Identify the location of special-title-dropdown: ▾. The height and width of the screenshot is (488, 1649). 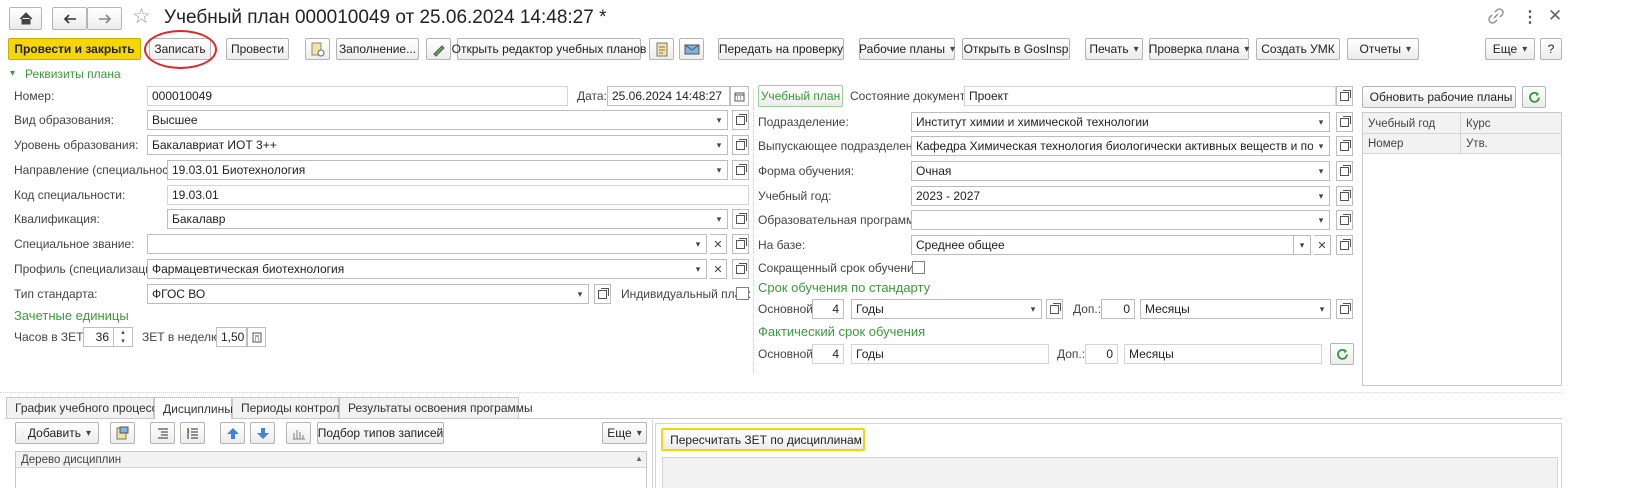
(698, 244).